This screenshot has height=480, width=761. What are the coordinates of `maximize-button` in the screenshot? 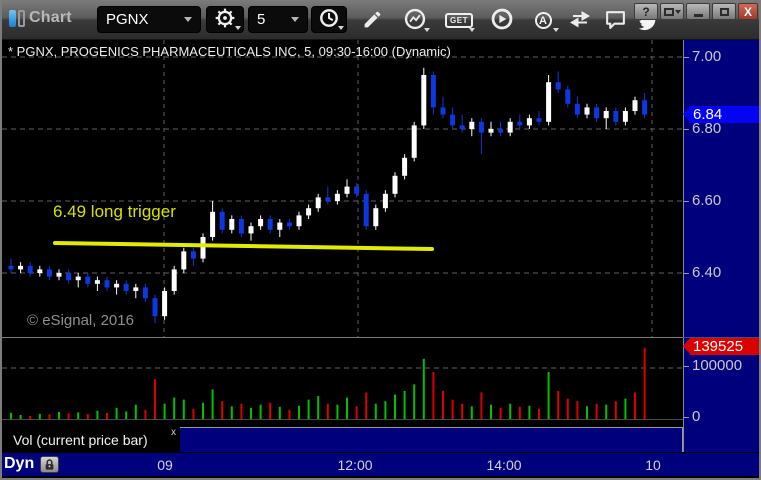 It's located at (724, 11).